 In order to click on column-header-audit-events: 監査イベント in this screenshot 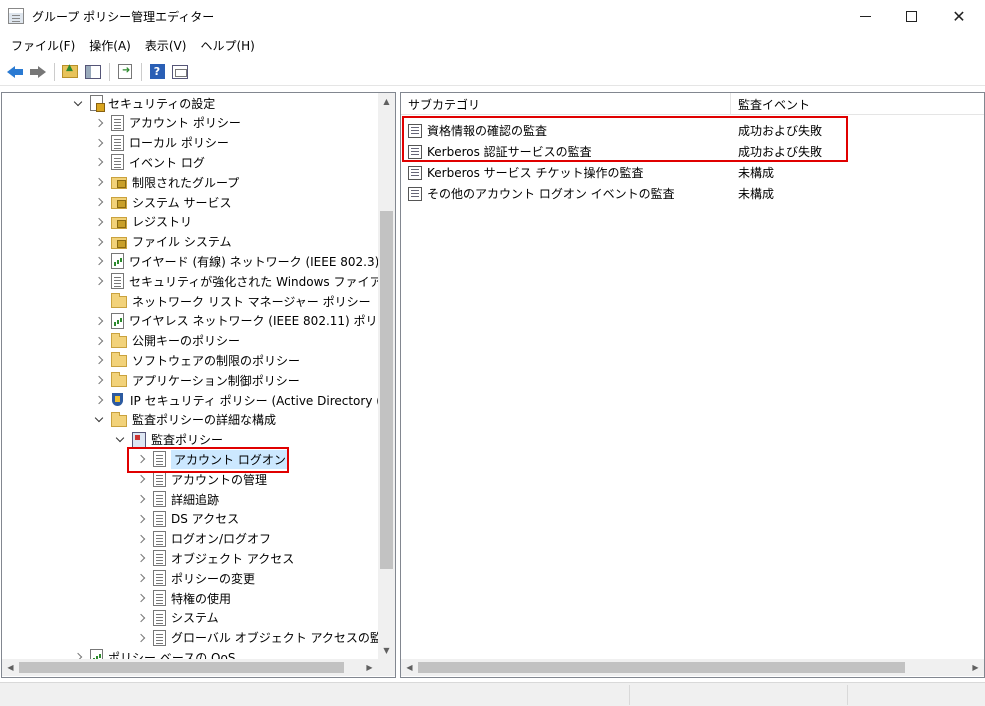, I will do `click(857, 104)`.